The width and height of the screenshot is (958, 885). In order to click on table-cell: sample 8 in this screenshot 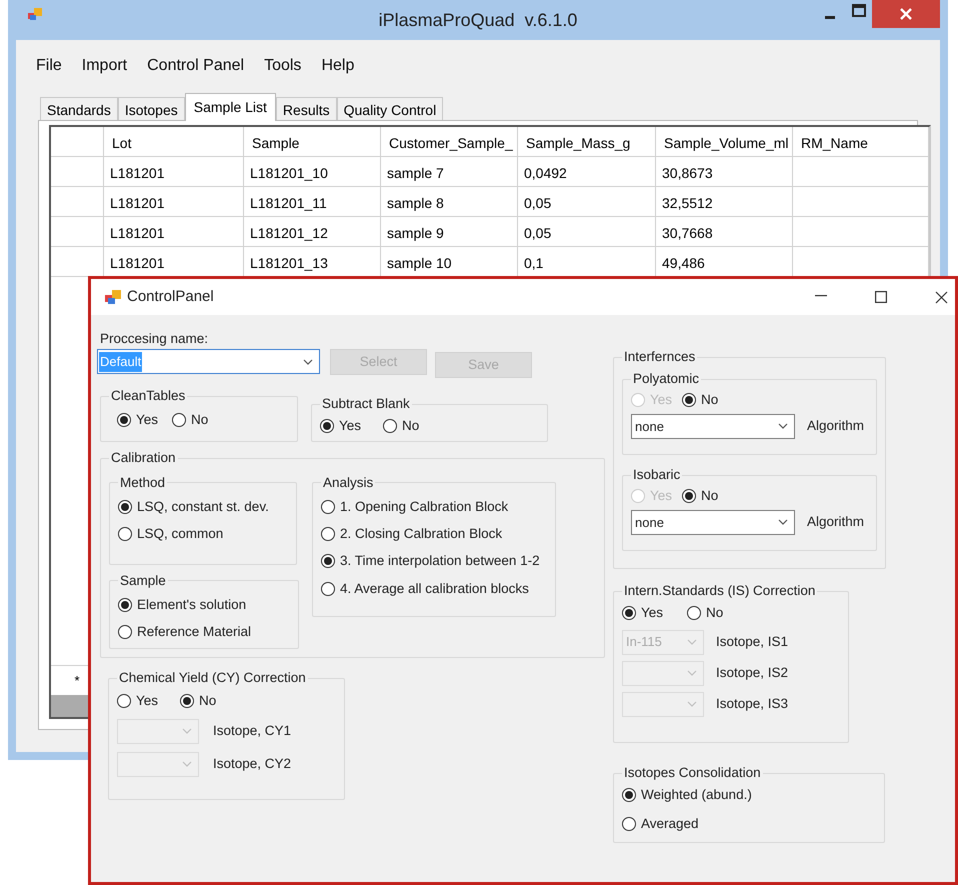, I will do `click(449, 202)`.